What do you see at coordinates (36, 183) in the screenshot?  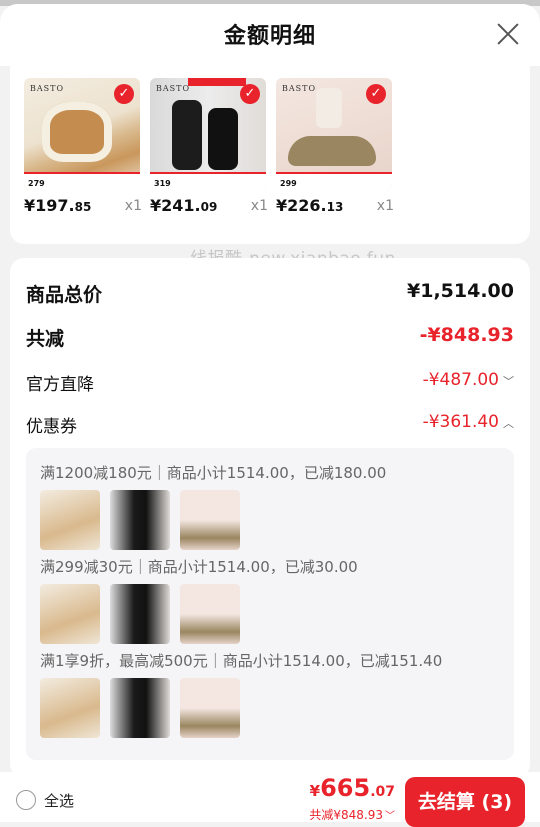 I see `price-tag: 279` at bounding box center [36, 183].